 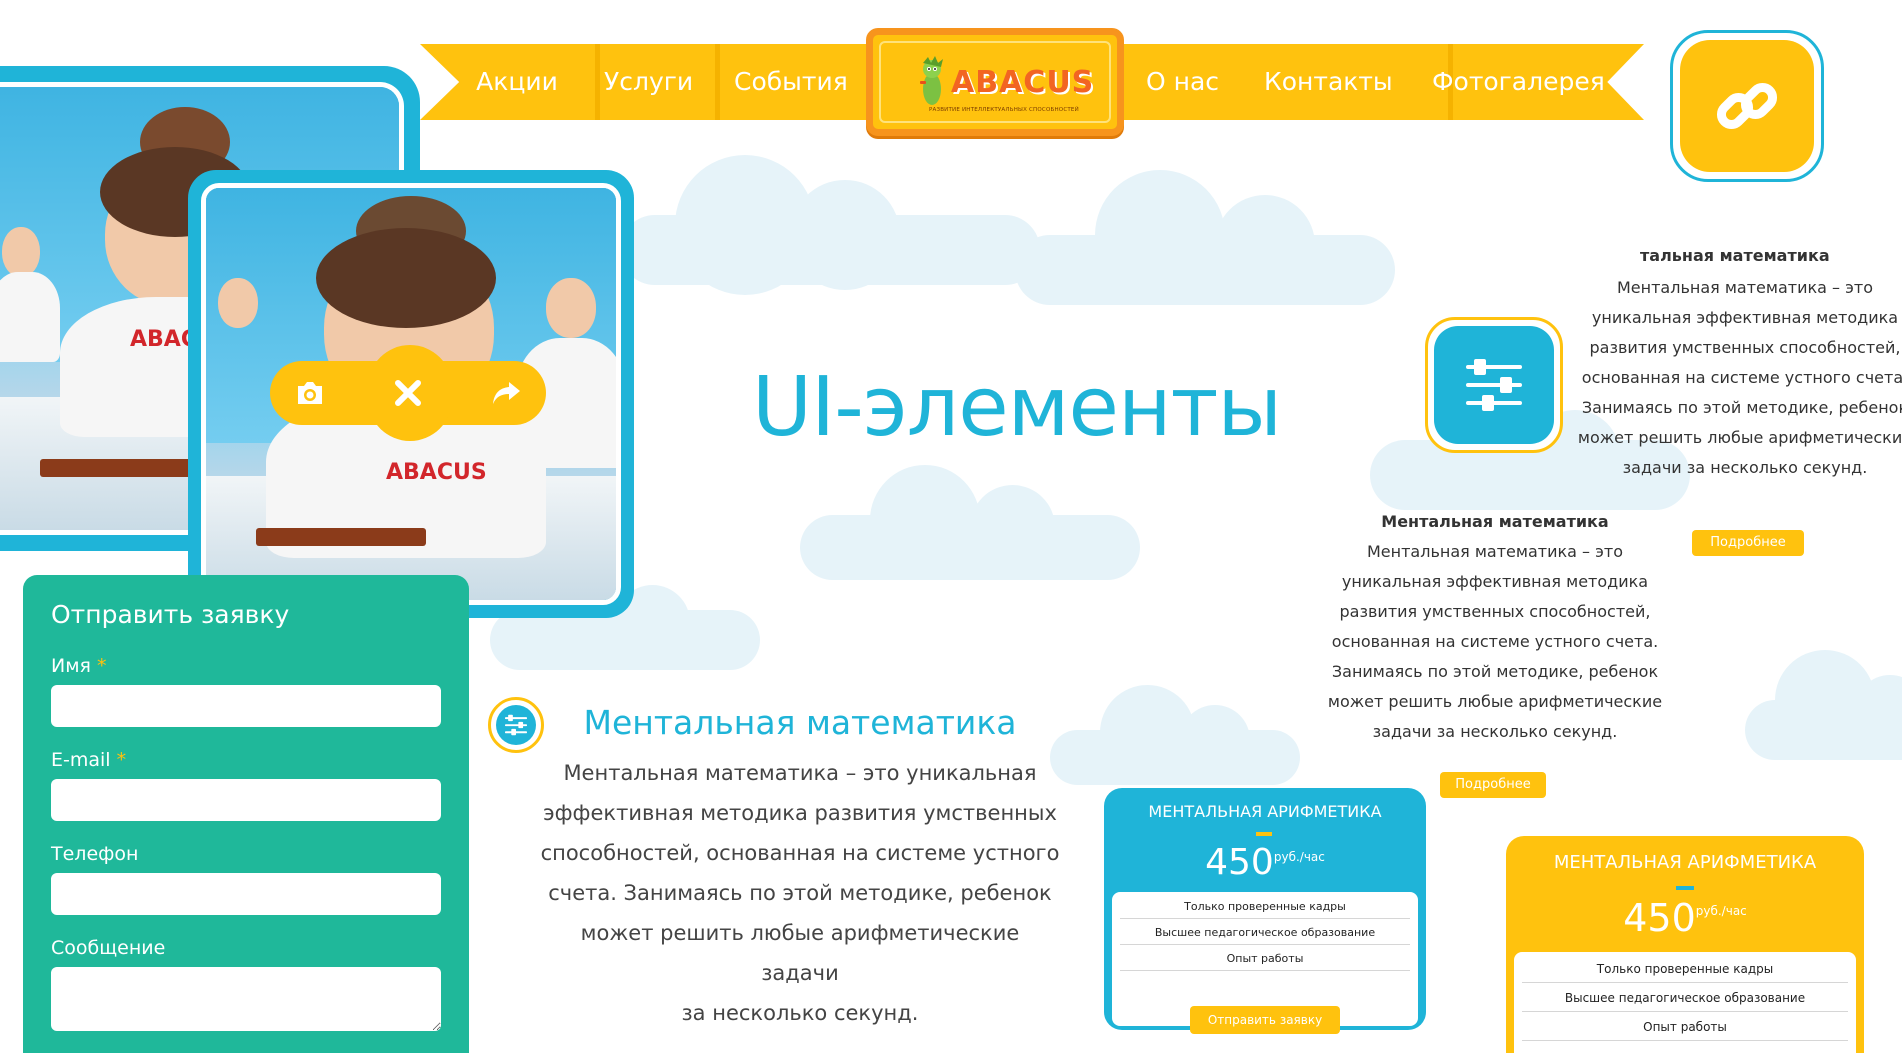 I want to click on shirt-print: ABACUS, so click(x=436, y=472).